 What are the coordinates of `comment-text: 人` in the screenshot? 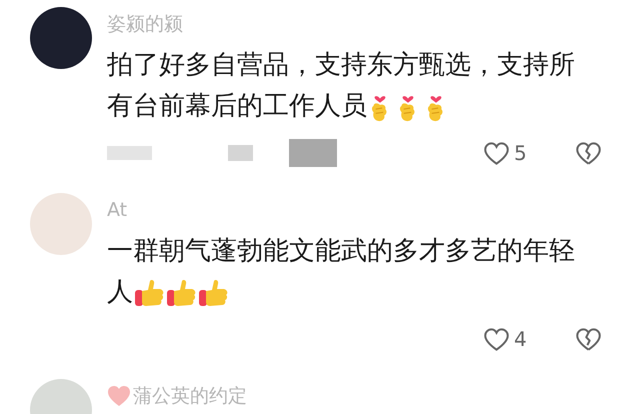 It's located at (120, 292).